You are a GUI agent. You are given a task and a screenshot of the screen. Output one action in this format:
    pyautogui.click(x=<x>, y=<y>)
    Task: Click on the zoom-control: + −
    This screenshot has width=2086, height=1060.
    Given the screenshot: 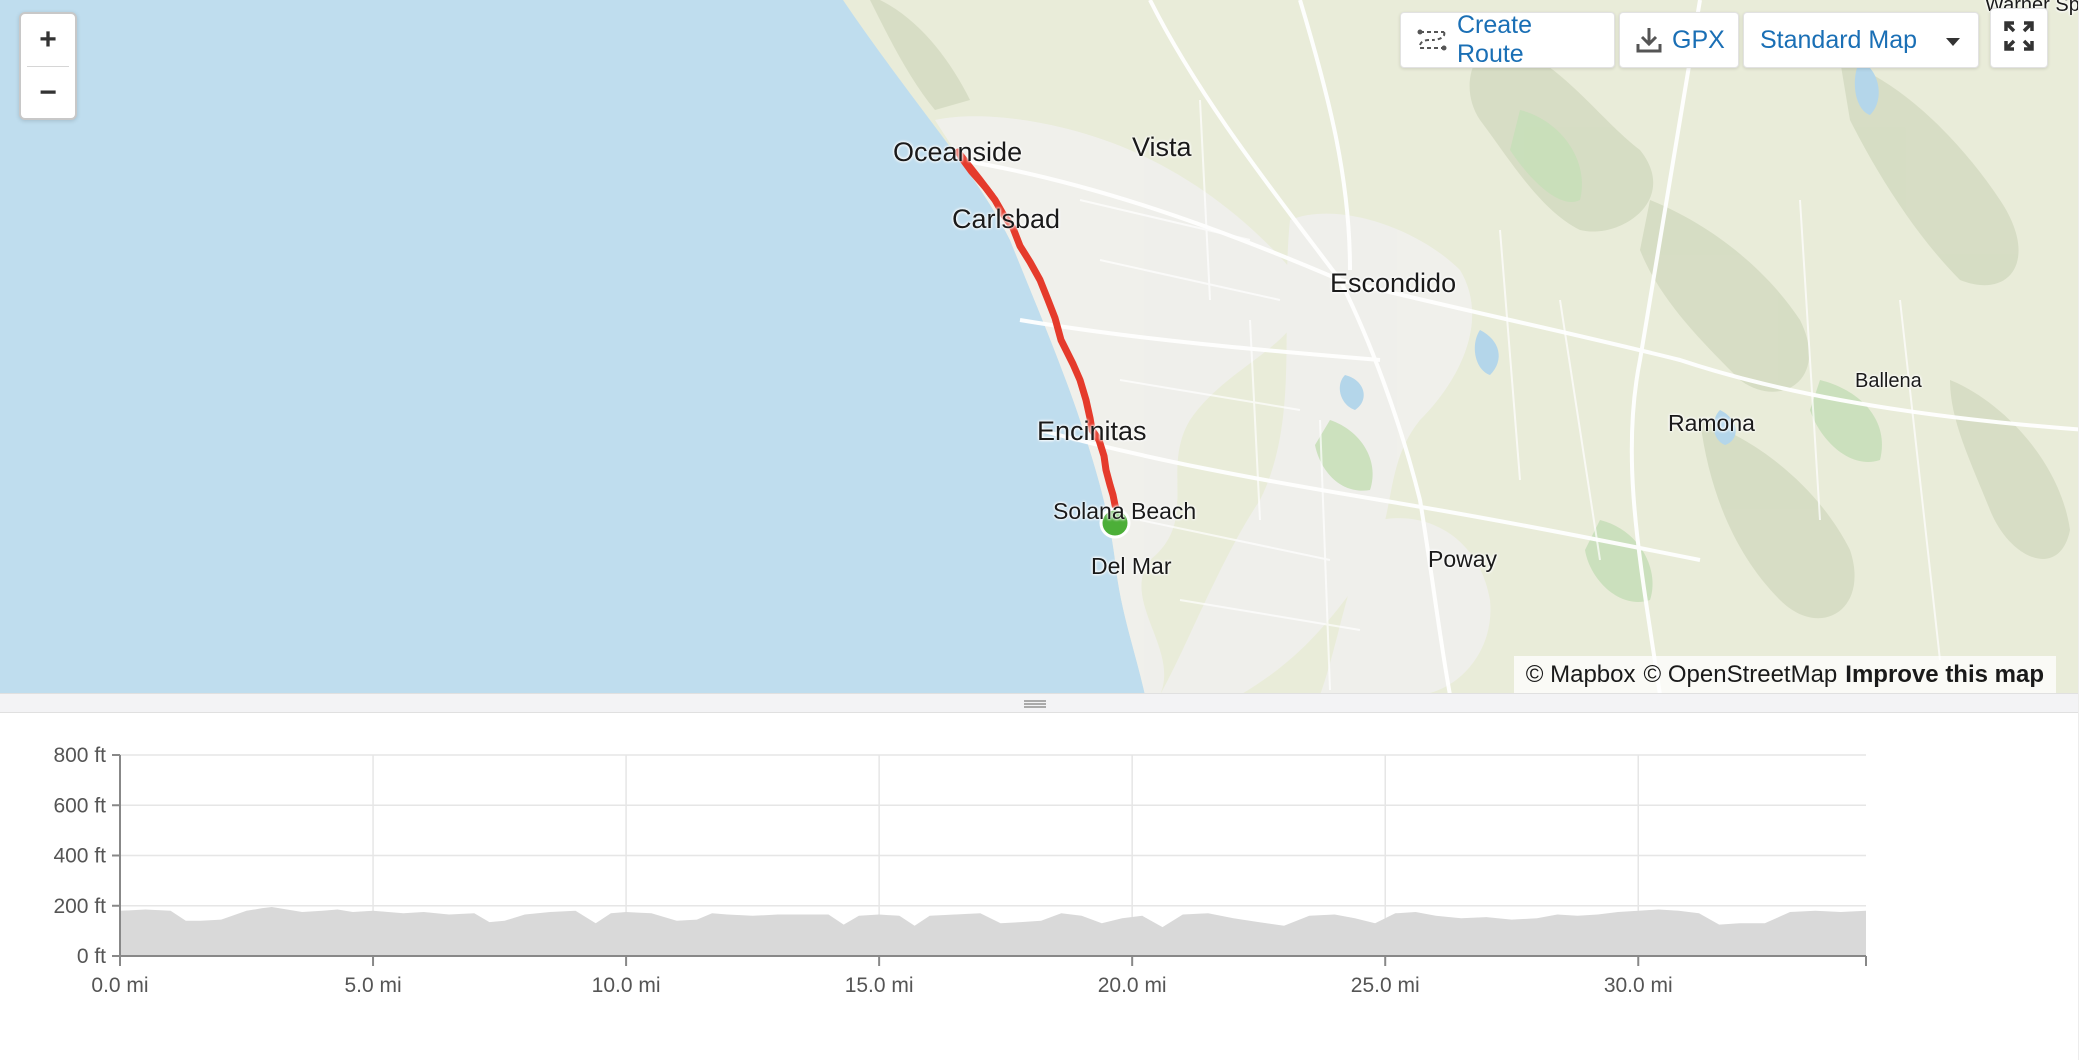 What is the action you would take?
    pyautogui.click(x=48, y=66)
    